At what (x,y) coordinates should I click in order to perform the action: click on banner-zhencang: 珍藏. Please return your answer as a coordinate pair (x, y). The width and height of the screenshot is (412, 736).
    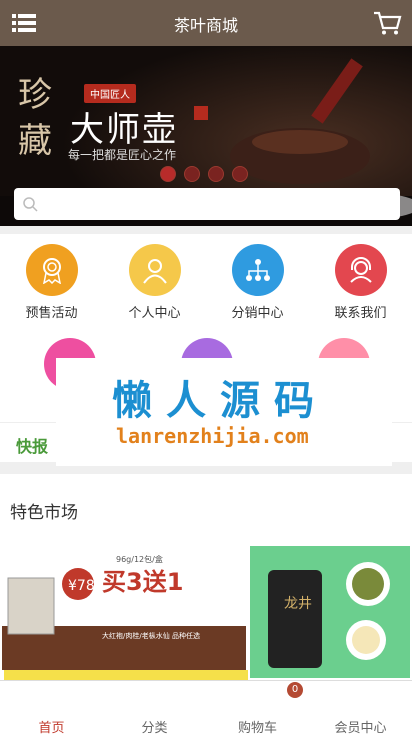
    Looking at the image, I should click on (35, 118).